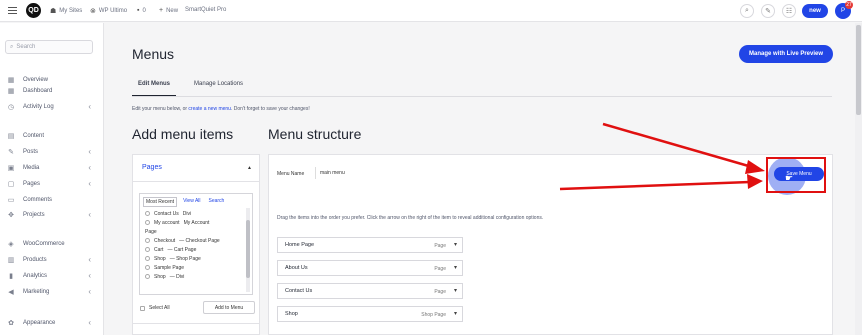 The width and height of the screenshot is (862, 335). Describe the element at coordinates (51, 152) in the screenshot. I see `sidebar-item-posts: ✎ Posts ‹` at that location.